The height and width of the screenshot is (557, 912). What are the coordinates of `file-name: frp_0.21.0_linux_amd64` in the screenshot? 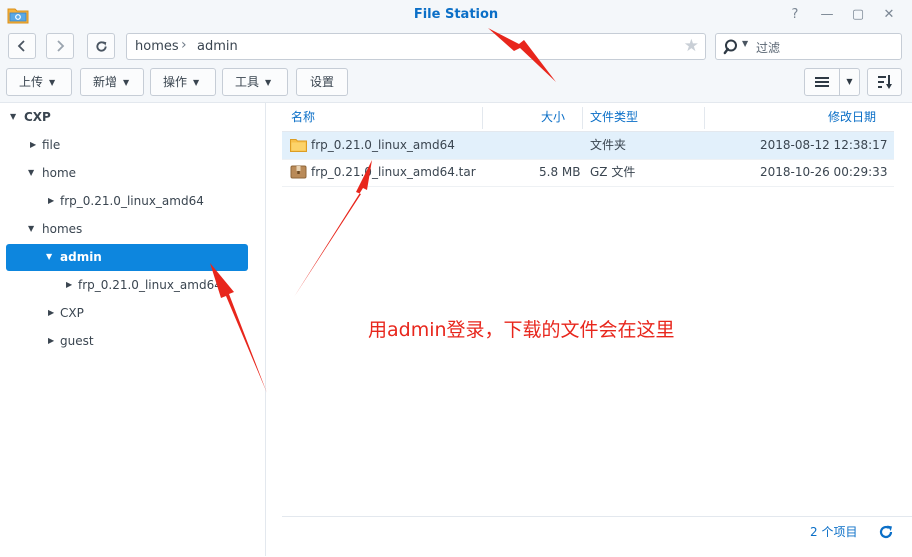 It's located at (383, 145).